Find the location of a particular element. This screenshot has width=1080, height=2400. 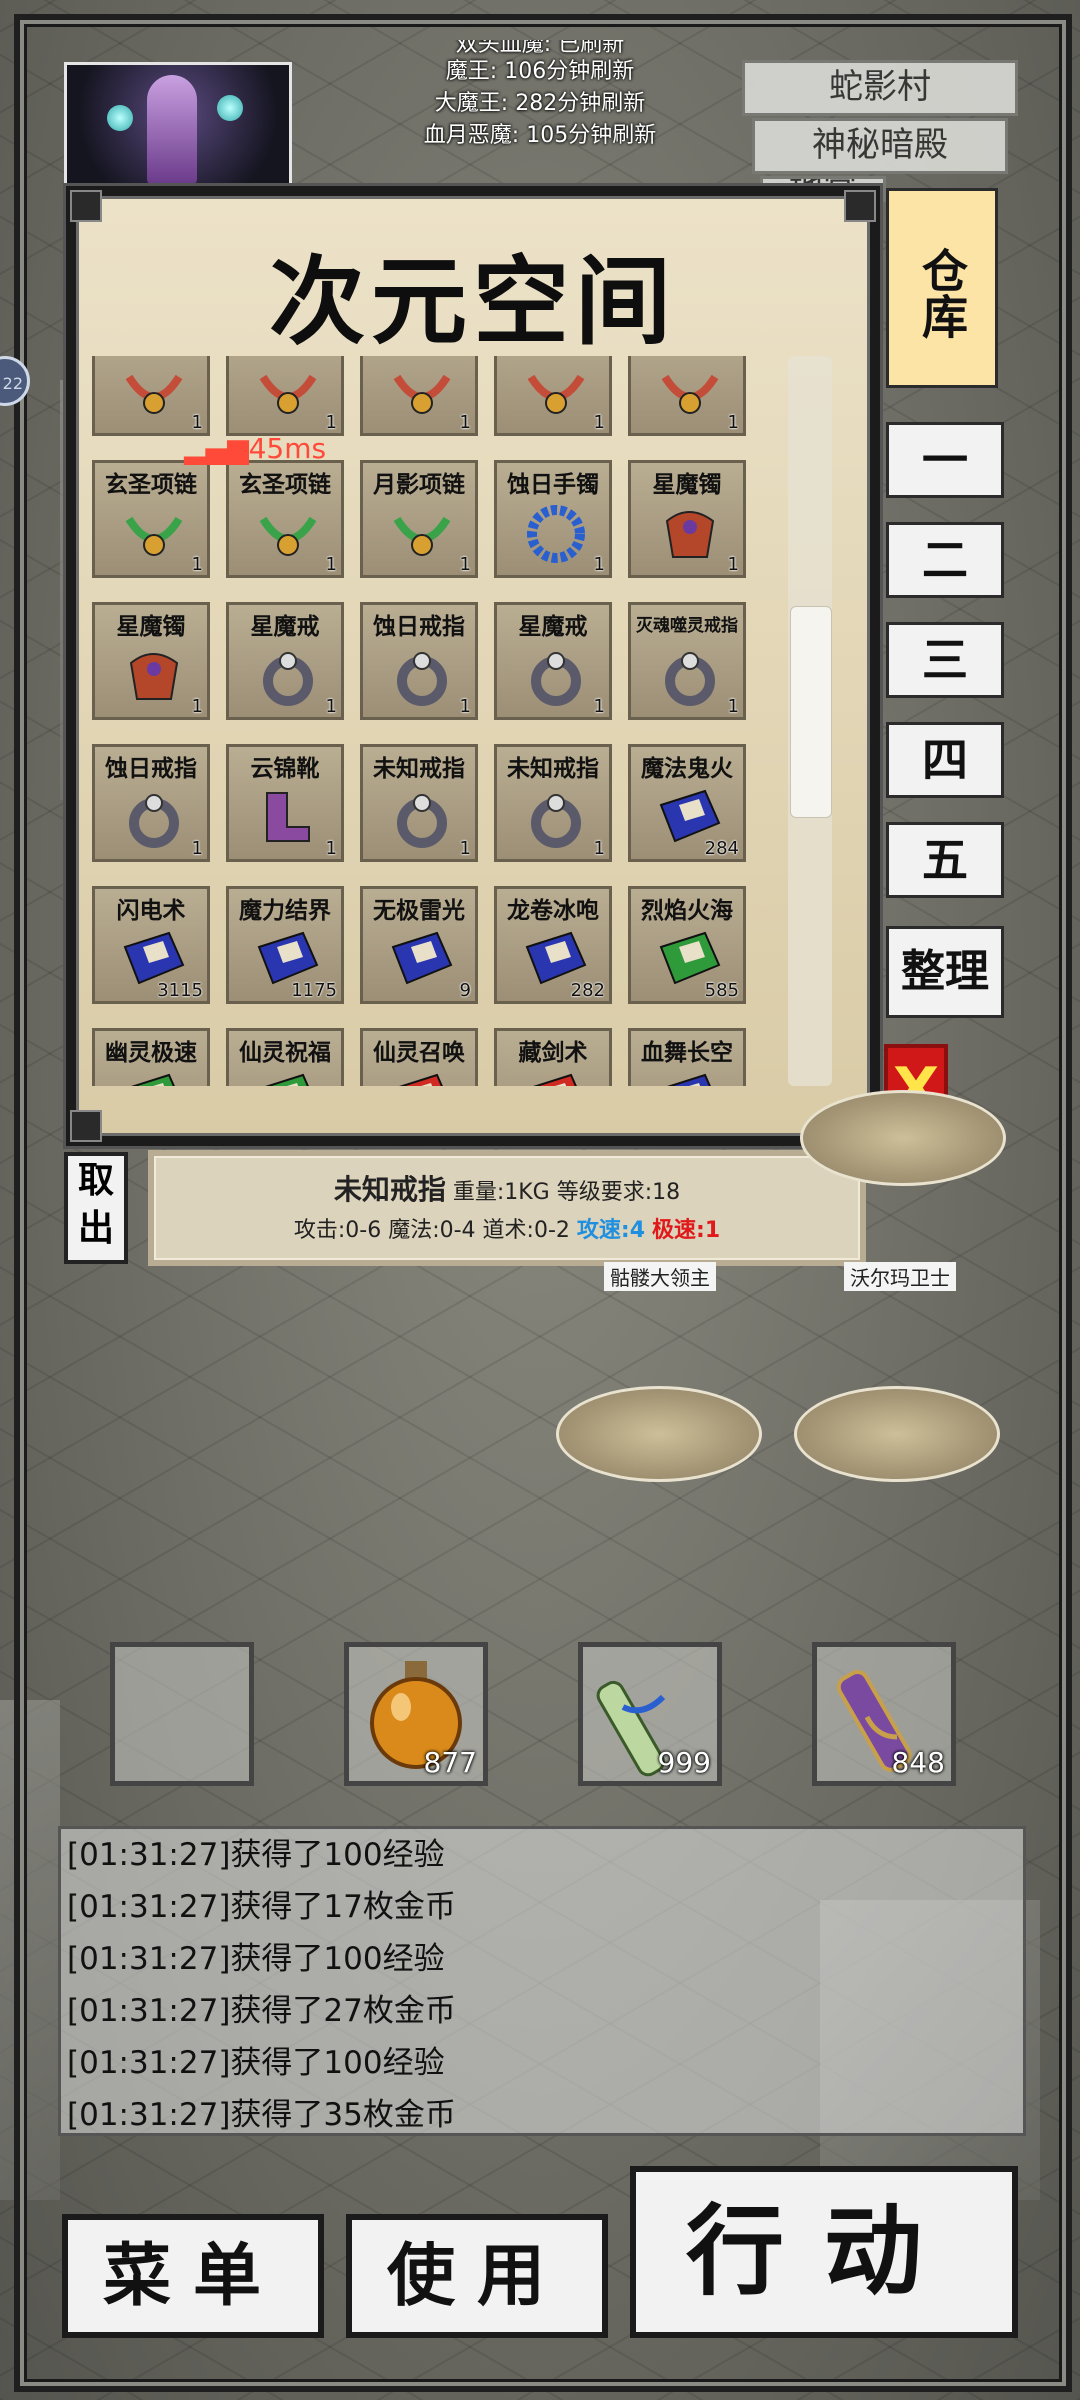

item-name: 蚀日戒指 is located at coordinates (151, 769).